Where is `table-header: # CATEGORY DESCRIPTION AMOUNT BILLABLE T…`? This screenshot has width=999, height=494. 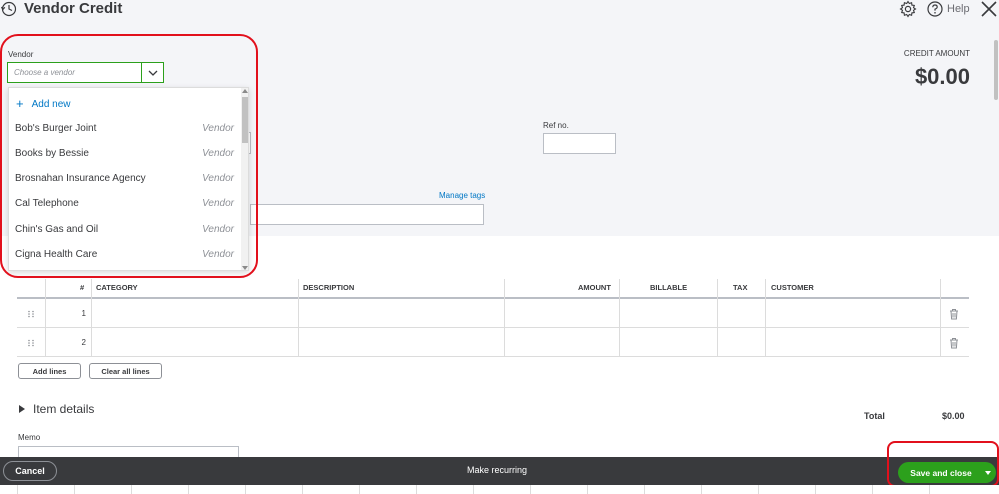
table-header: # CATEGORY DESCRIPTION AMOUNT BILLABLE T… is located at coordinates (493, 289).